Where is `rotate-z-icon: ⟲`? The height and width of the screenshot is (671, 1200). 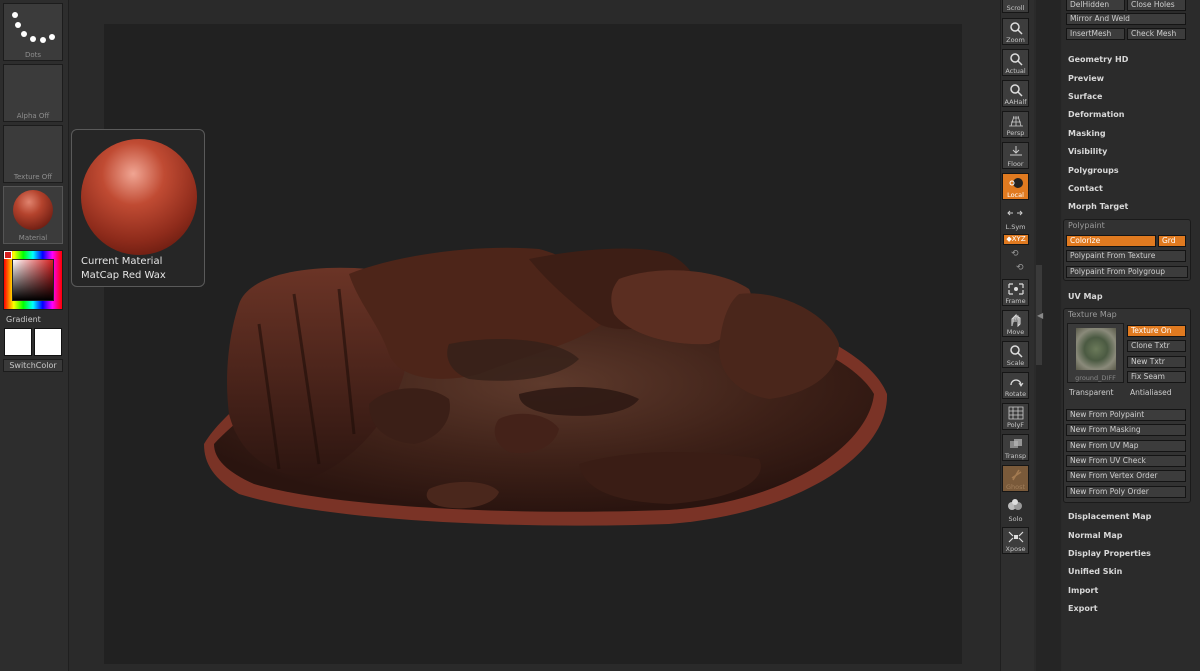
rotate-z-icon: ⟲ is located at coordinates (1020, 268).